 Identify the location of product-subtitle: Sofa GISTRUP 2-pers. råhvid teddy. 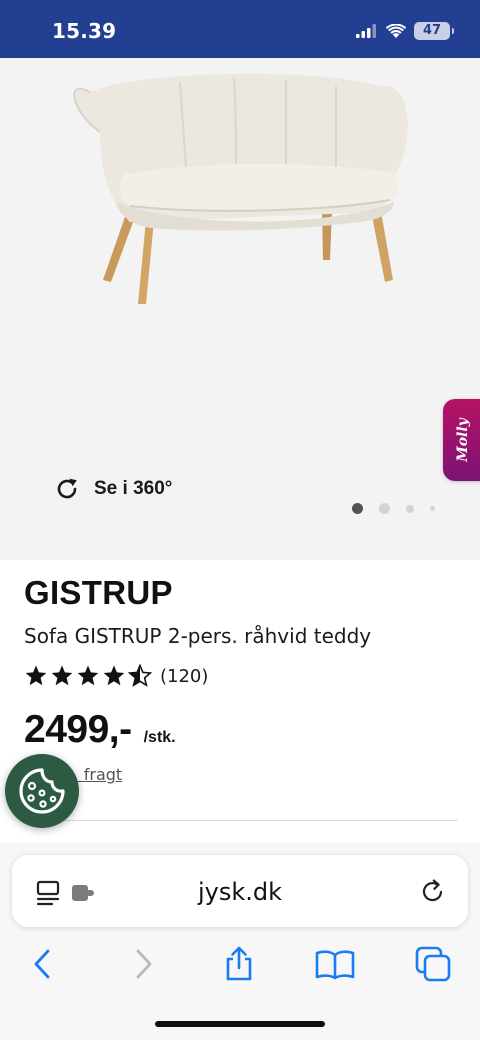
(198, 636).